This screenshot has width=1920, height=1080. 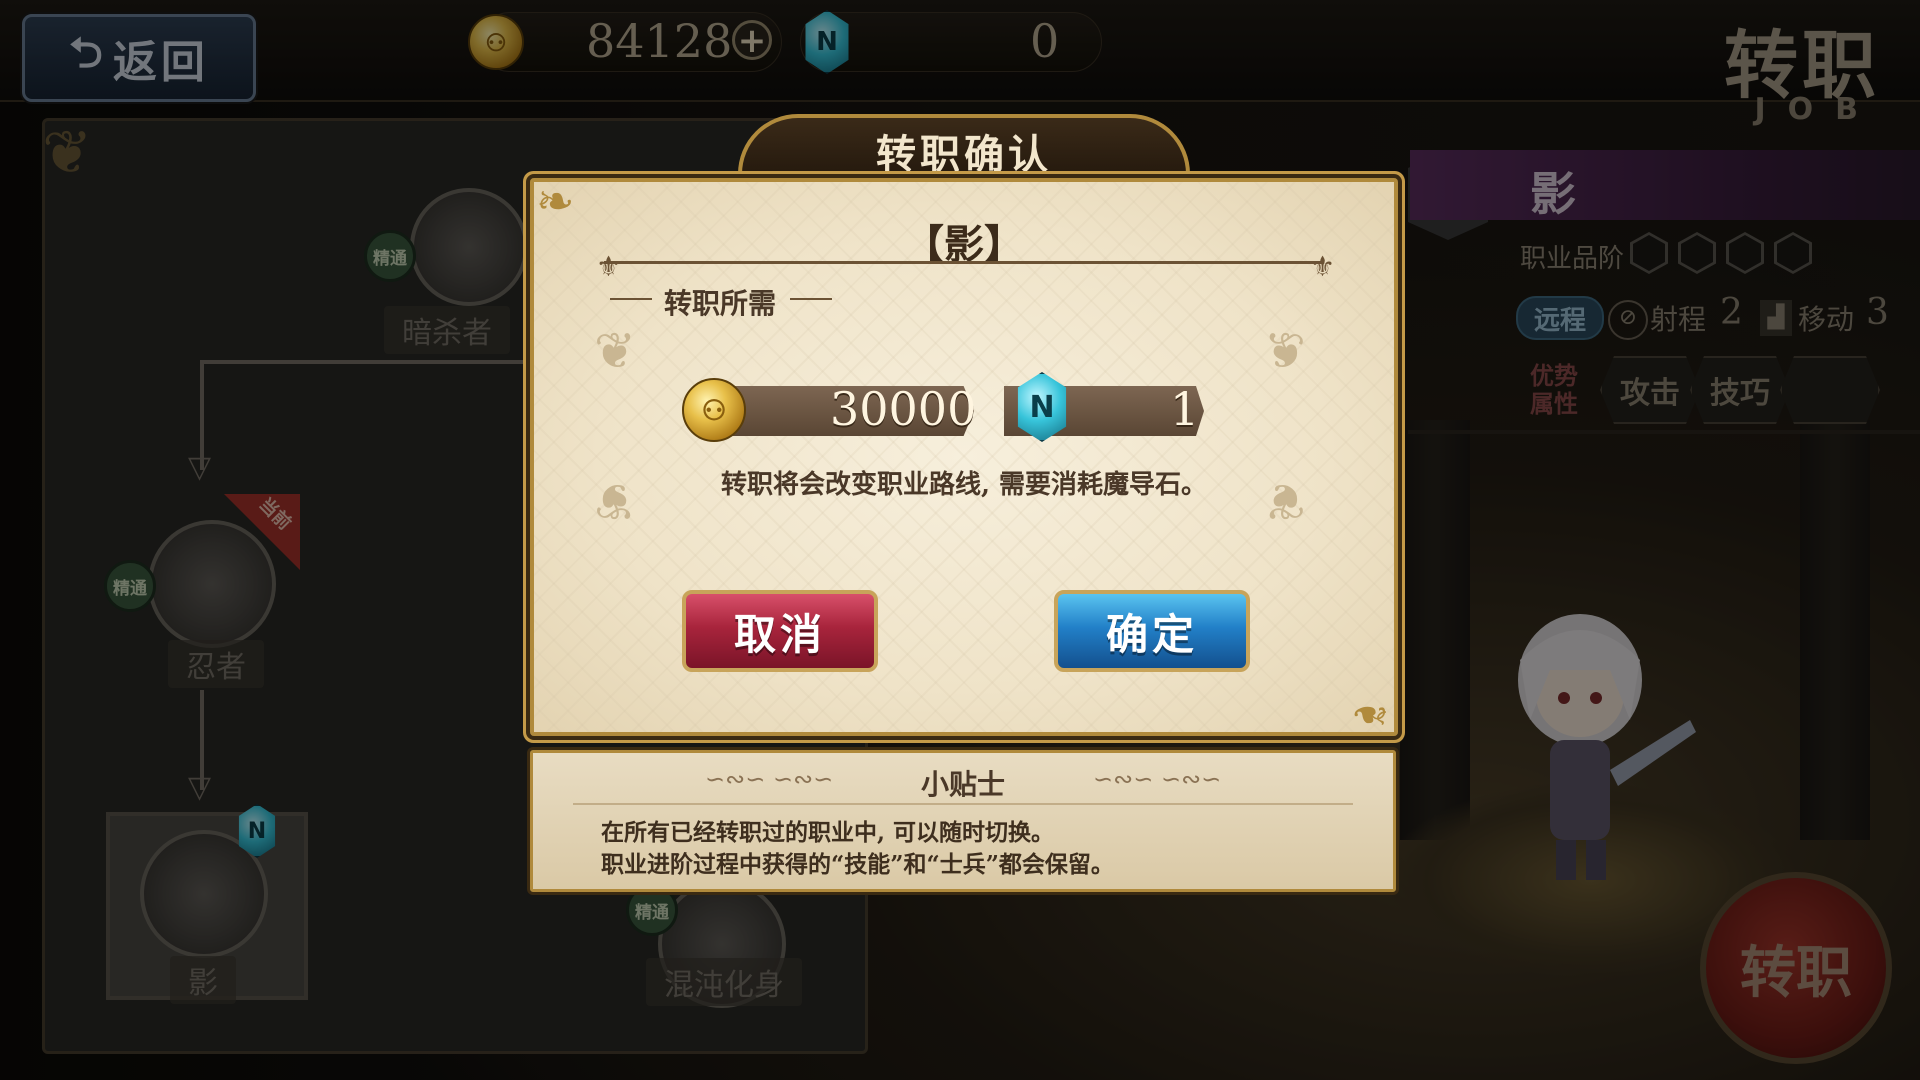 I want to click on tips-title: 小贴士, so click(x=962, y=784).